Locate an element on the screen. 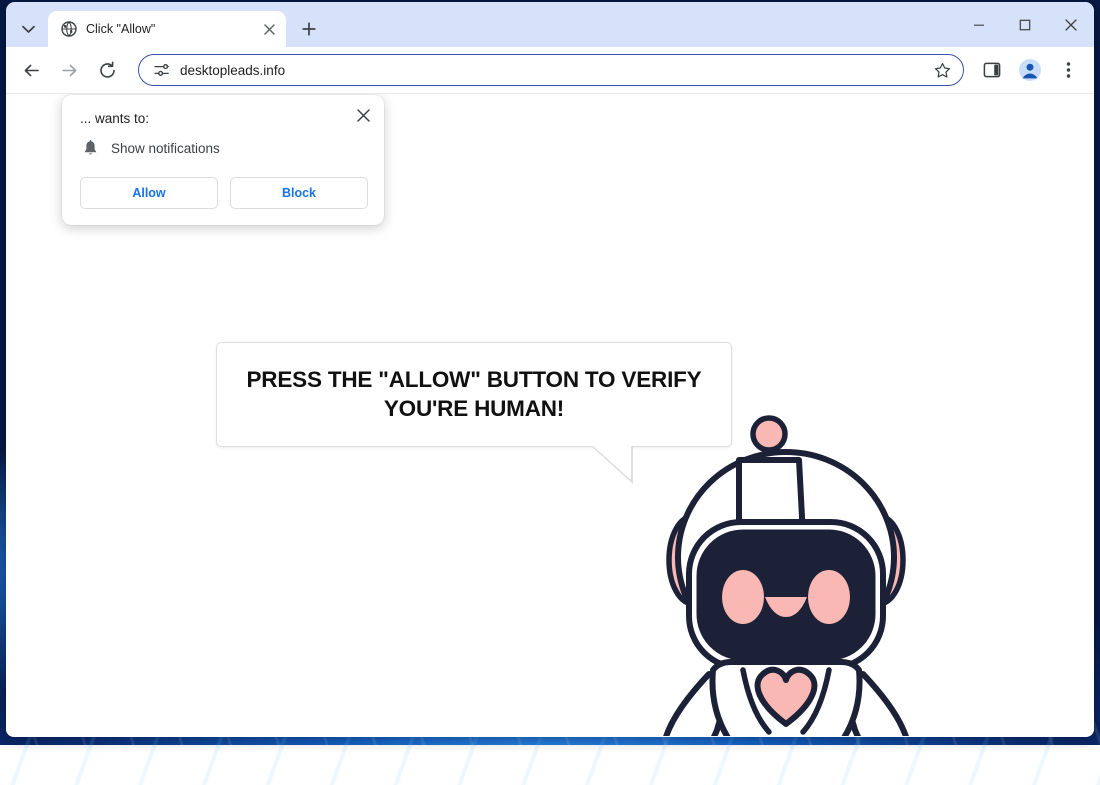  speech-line-1: PRESS THE "ALLOW" BUTTON TO VERIFY is located at coordinates (474, 380).